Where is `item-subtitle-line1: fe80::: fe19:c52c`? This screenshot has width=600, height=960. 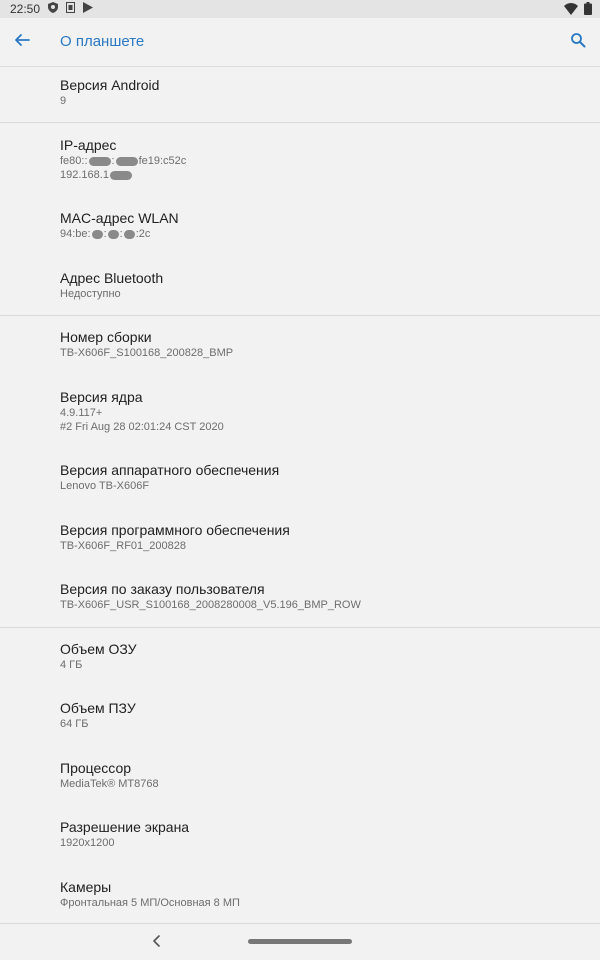 item-subtitle-line1: fe80::: fe19:c52c is located at coordinates (123, 161).